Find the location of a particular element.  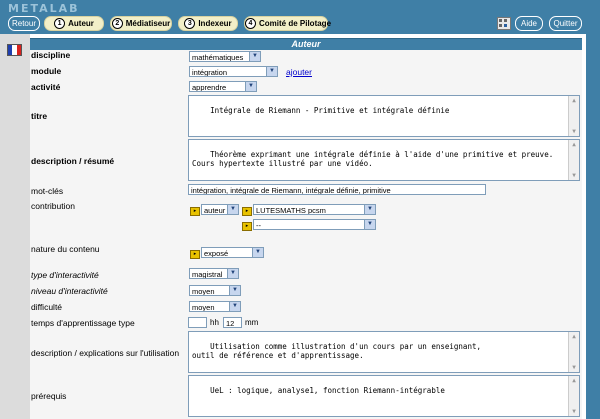

french-flag-icon is located at coordinates (14, 50).